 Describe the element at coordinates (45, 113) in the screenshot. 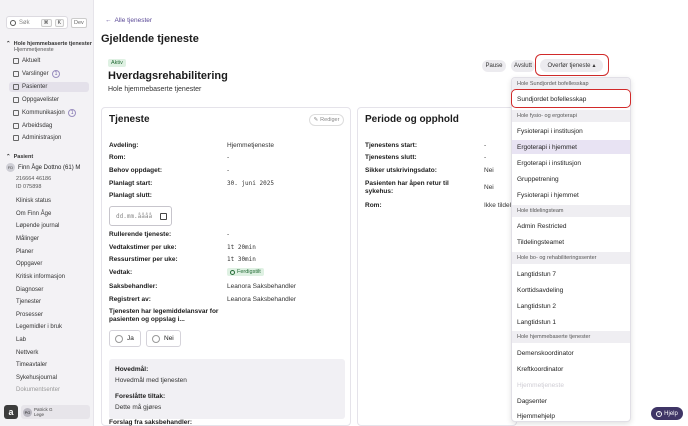

I see `sidebar-item-kommunikasjon: Kommunikasjon 1` at that location.